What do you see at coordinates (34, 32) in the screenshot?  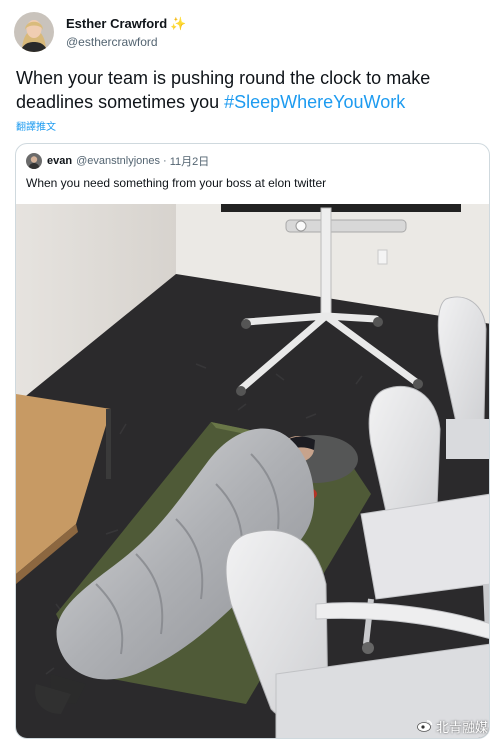 I see `avatar` at bounding box center [34, 32].